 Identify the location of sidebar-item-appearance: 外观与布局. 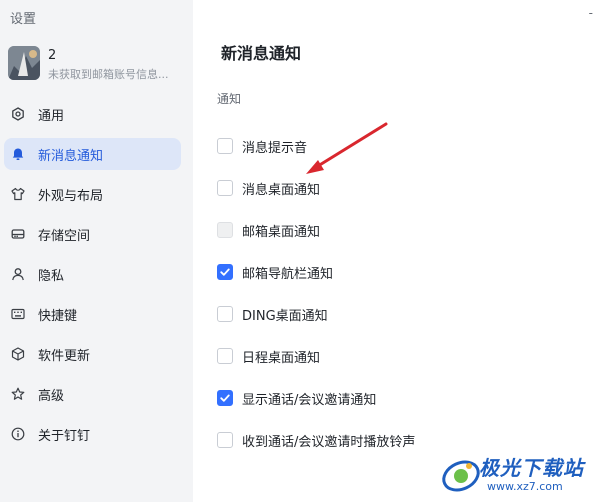
(92, 194).